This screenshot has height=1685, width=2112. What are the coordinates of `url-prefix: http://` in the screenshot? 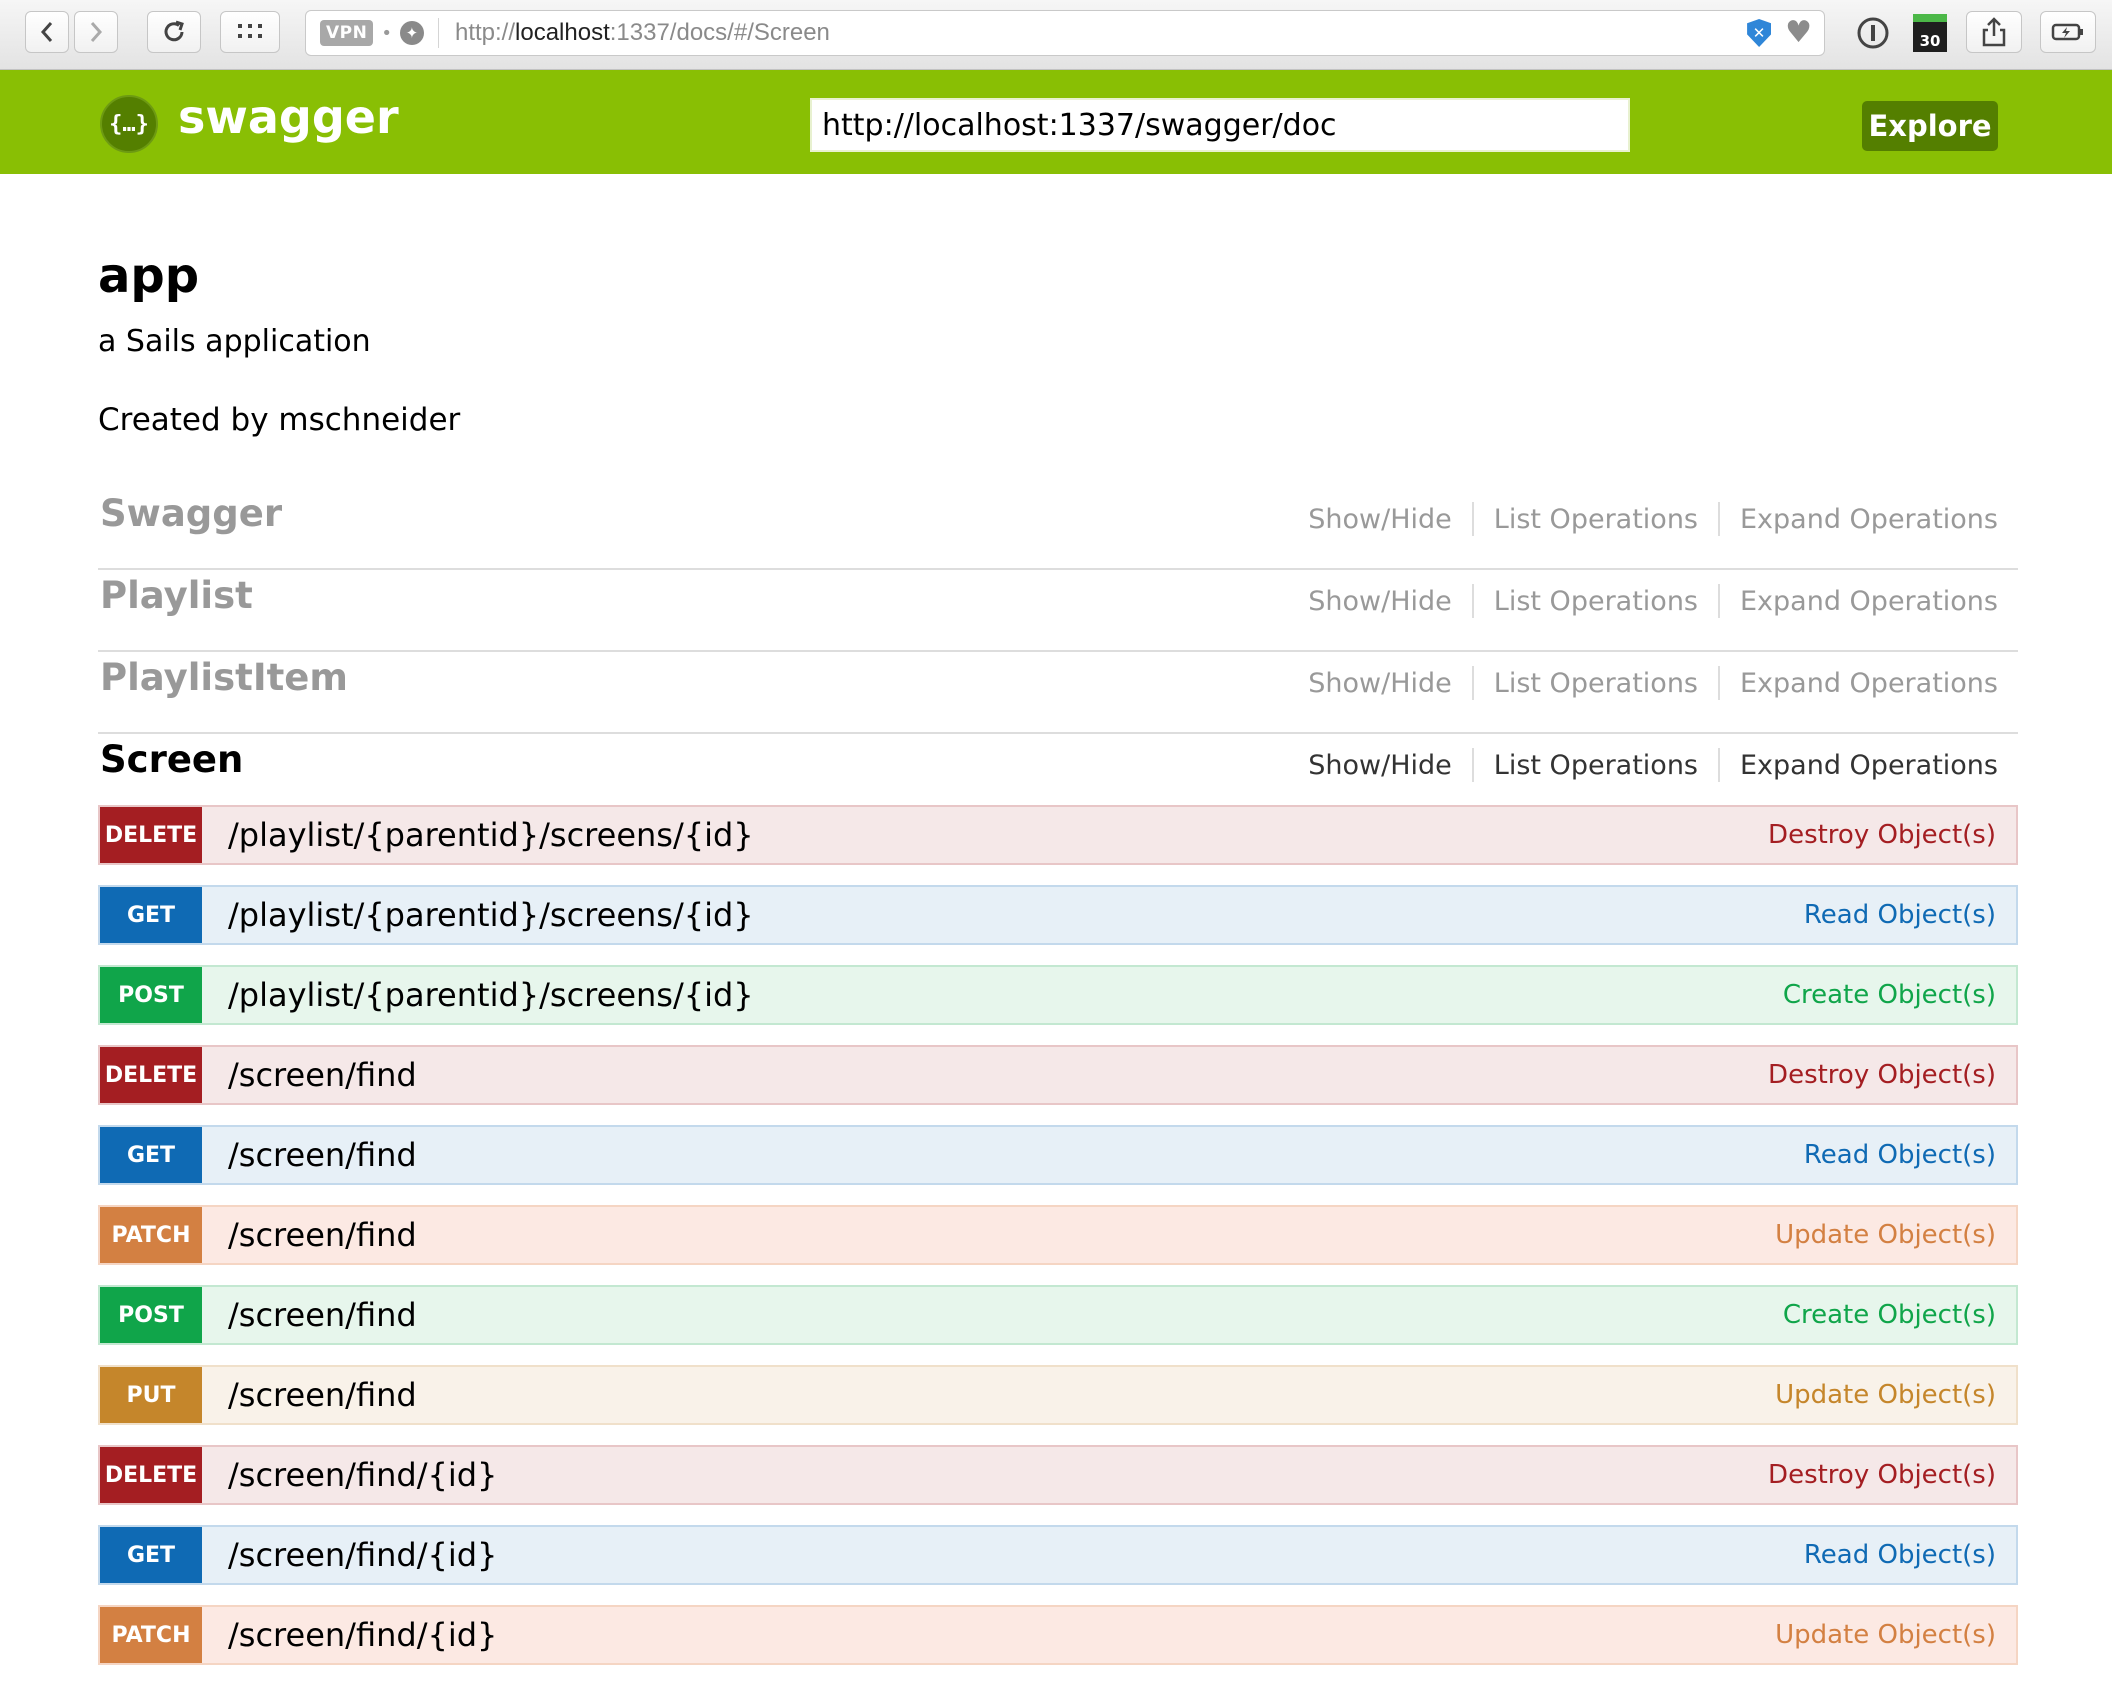 It's located at (485, 32).